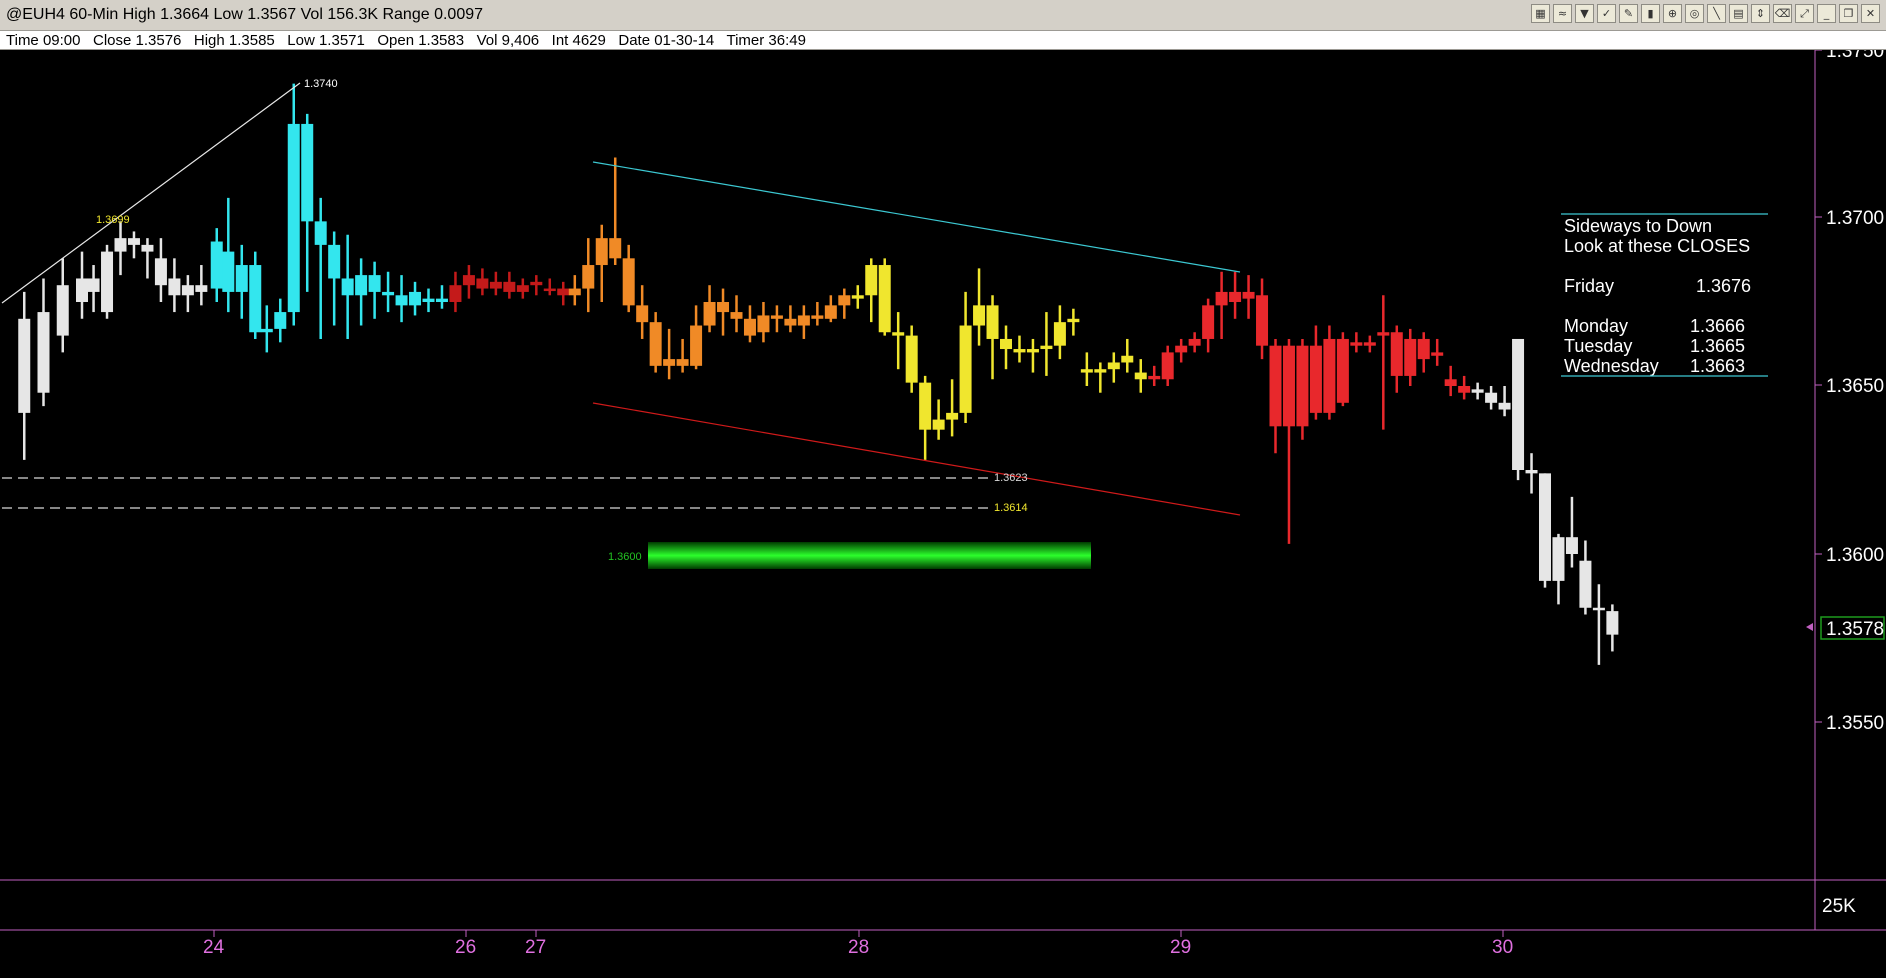 The image size is (1886, 978). I want to click on zoom-icon: ⤢, so click(1804, 13).